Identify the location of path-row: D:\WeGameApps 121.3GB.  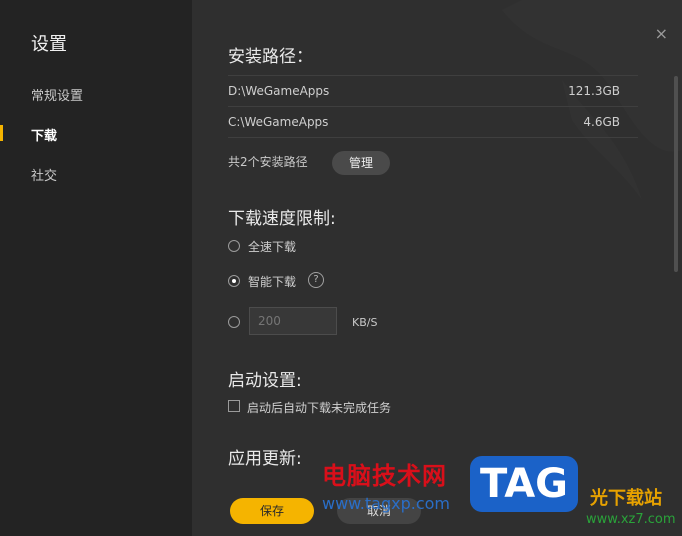
(433, 90).